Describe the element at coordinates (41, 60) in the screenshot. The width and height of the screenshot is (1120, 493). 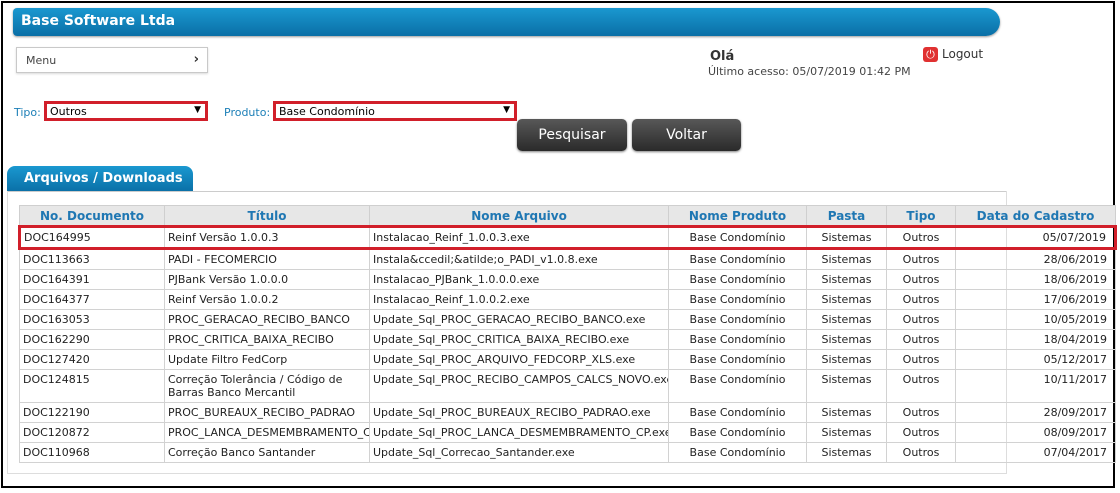
I see `menu-label: Menu` at that location.